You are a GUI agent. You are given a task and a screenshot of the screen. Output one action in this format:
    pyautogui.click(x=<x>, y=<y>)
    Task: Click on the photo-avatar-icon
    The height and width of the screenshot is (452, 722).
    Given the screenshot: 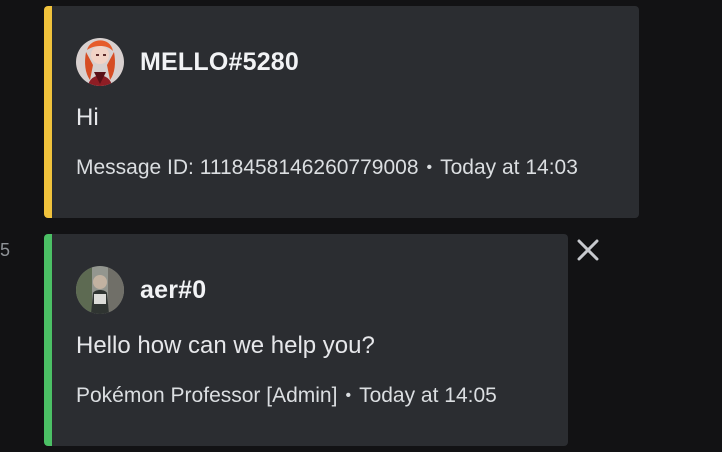 What is the action you would take?
    pyautogui.click(x=100, y=290)
    